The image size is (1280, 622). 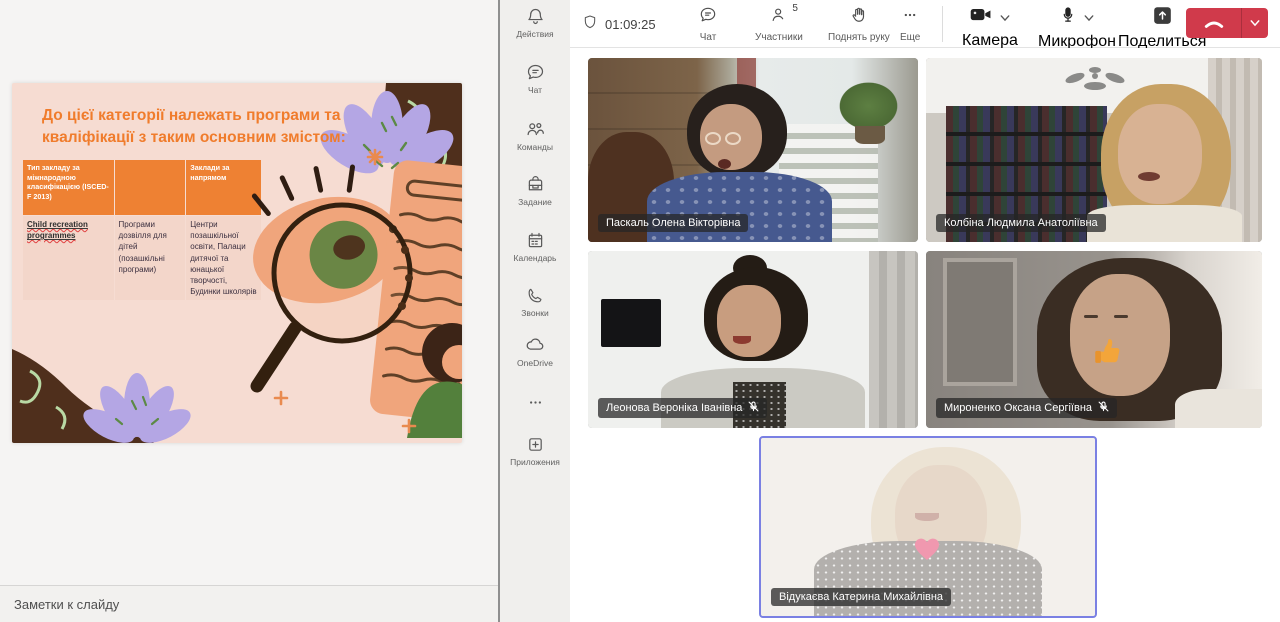 What do you see at coordinates (101, 396) in the screenshot?
I see `slide-decor-bottom-left` at bounding box center [101, 396].